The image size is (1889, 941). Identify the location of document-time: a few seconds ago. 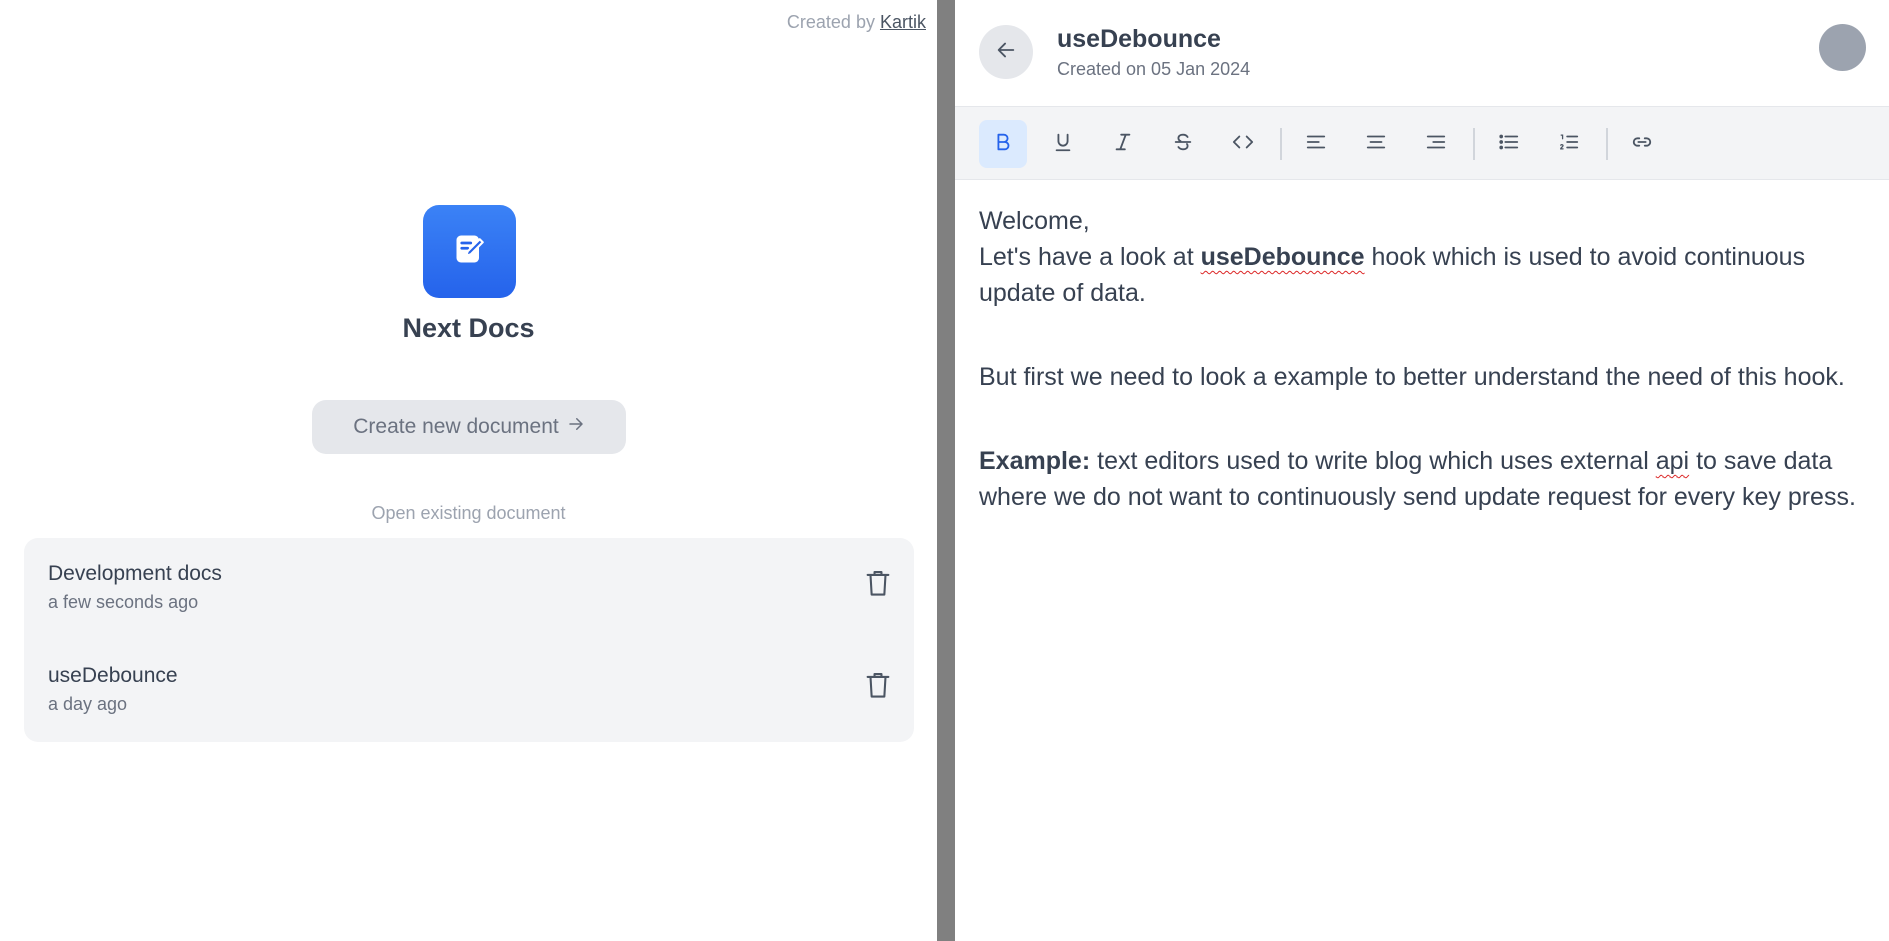
(123, 602).